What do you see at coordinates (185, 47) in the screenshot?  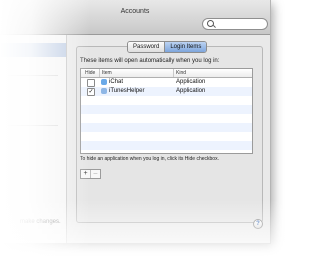 I see `tab-login-items: Login Items` at bounding box center [185, 47].